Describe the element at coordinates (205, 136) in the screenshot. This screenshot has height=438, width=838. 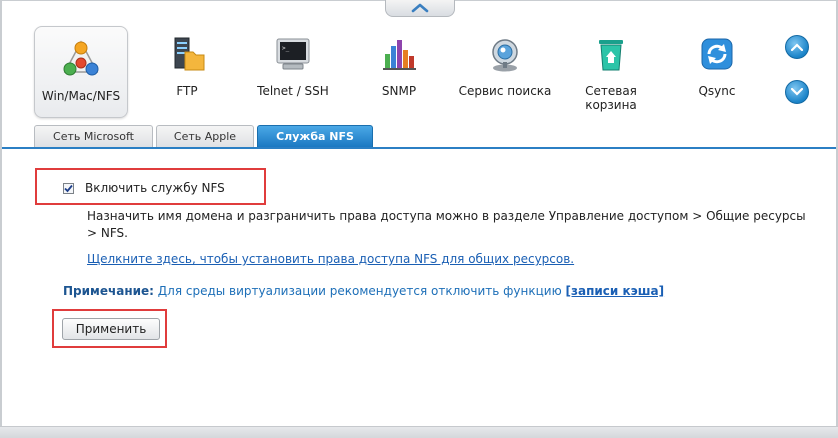
I see `tab-apple-network: Сеть Apple` at that location.